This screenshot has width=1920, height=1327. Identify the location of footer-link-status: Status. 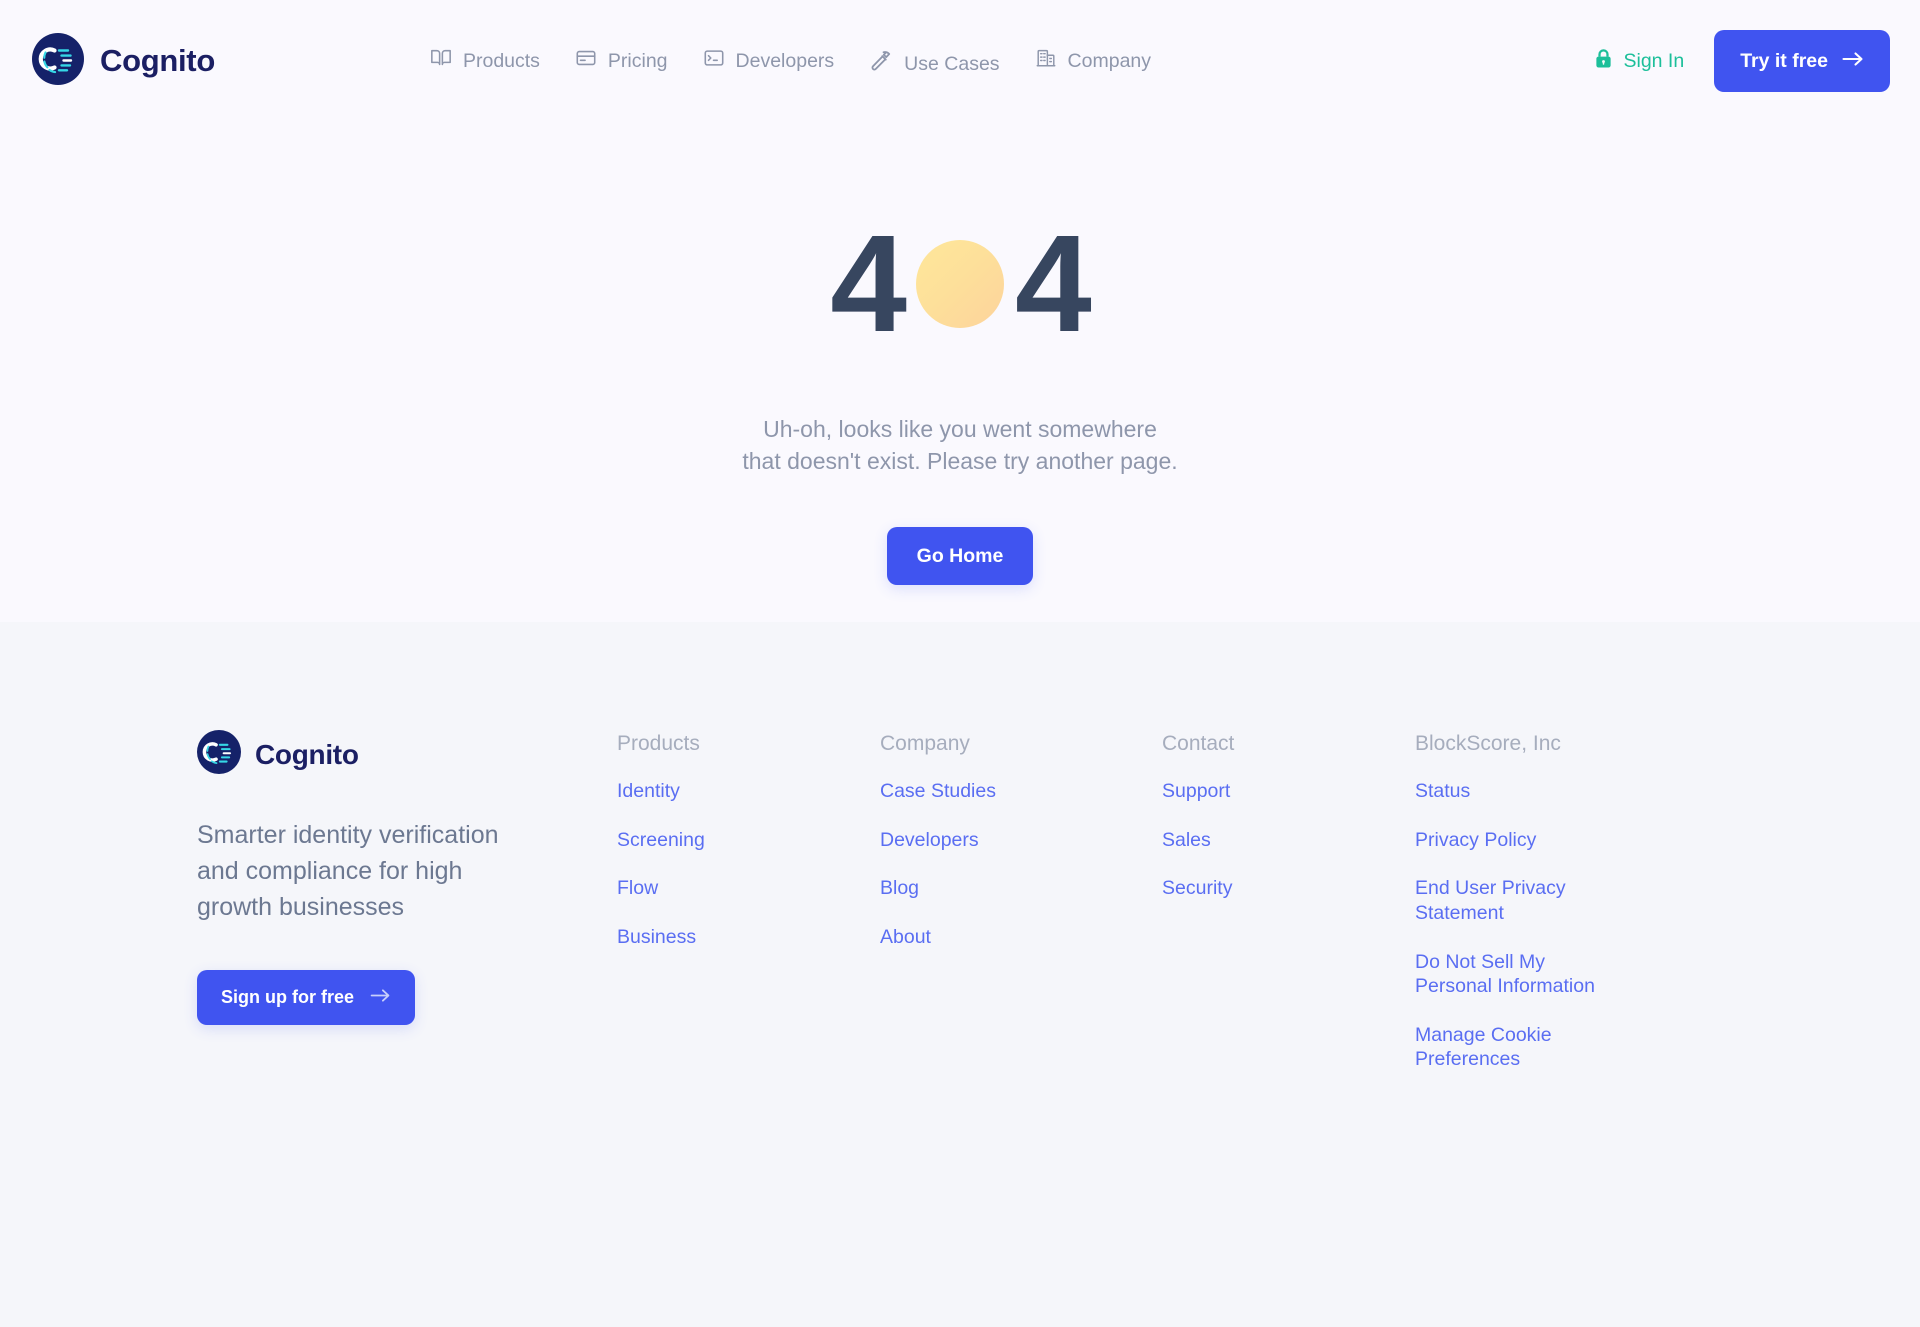
(1522, 791).